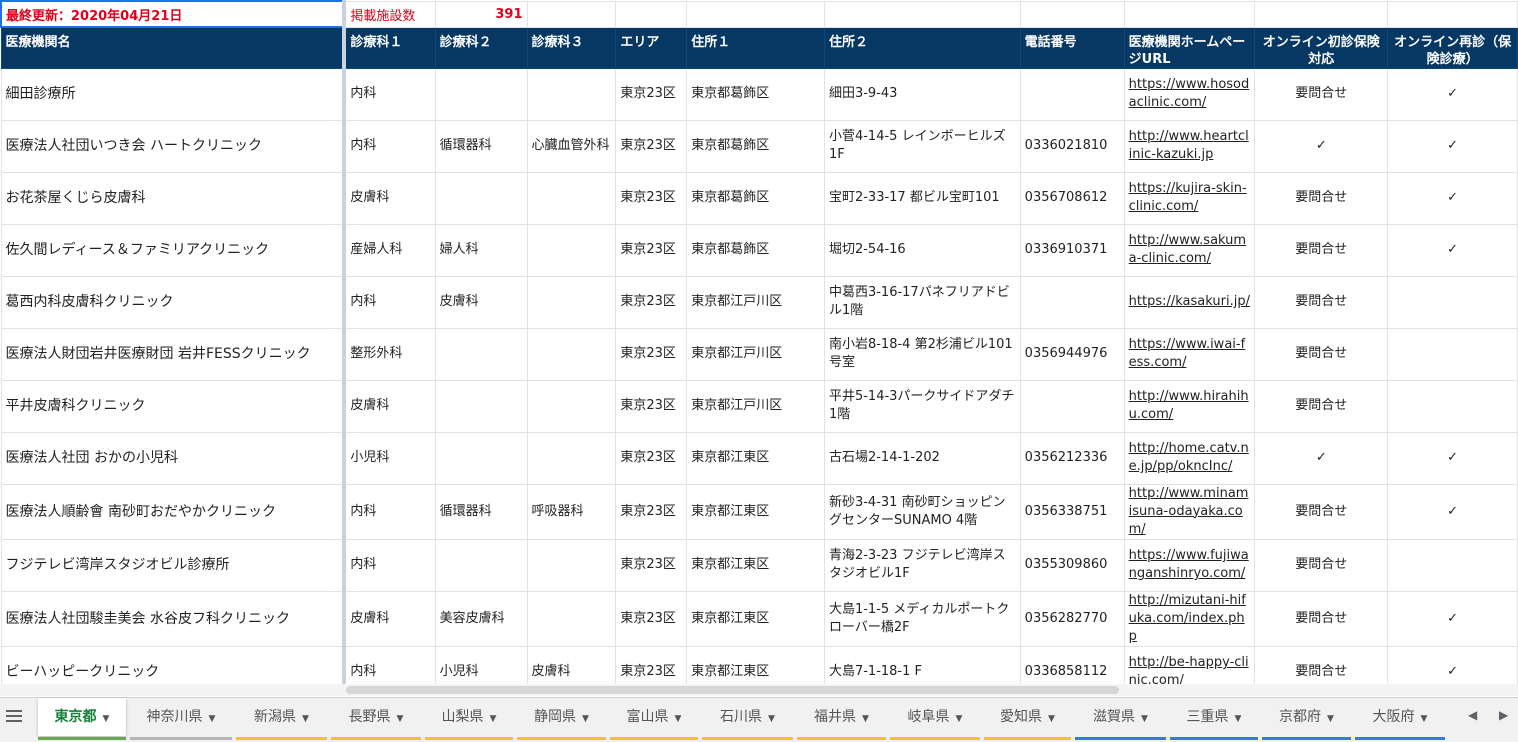  I want to click on sheet-tab: 京都府 ▼, so click(1306, 719).